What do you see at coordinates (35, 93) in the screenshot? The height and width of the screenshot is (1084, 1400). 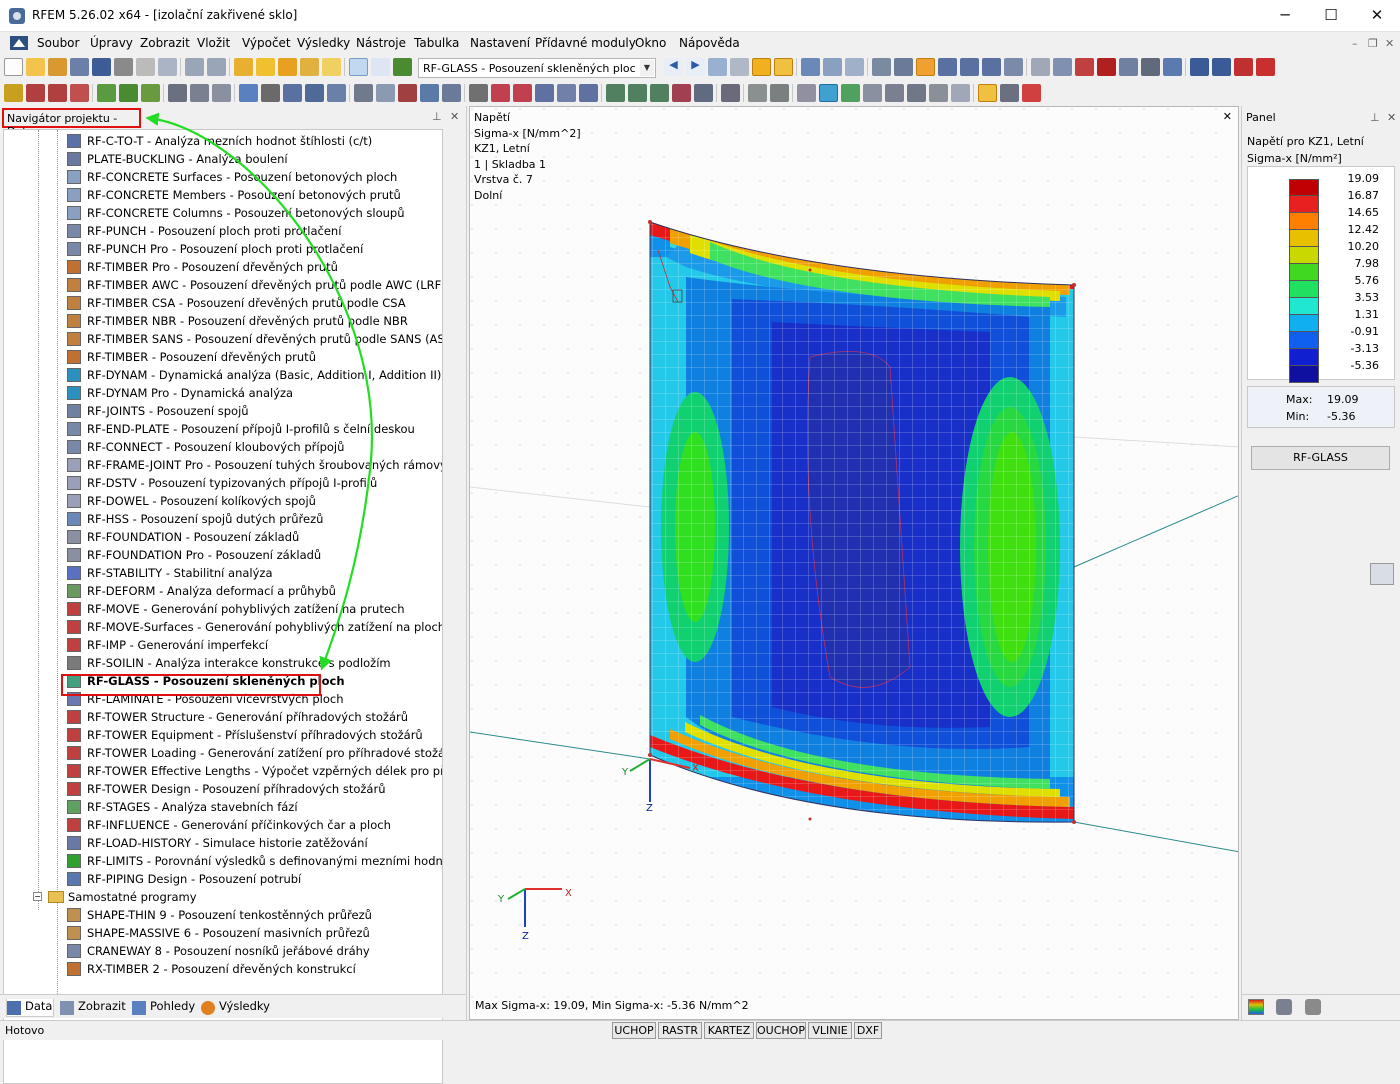 I see `line-icon` at bounding box center [35, 93].